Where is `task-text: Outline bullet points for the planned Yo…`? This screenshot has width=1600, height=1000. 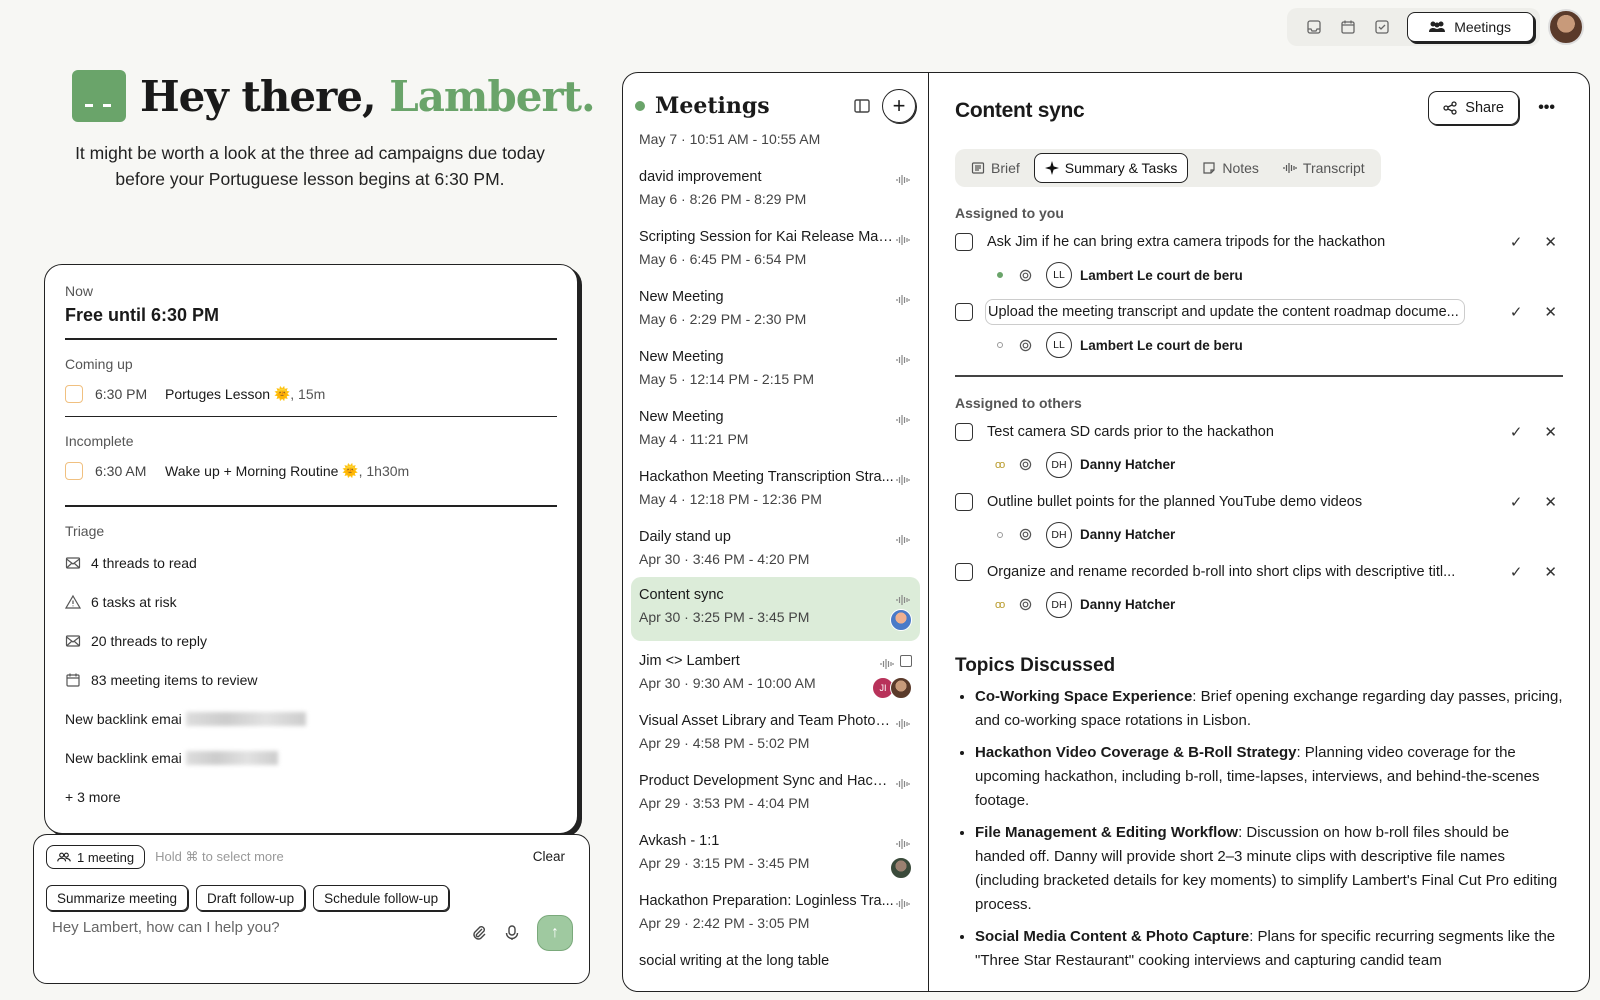 task-text: Outline bullet points for the planned Yo… is located at coordinates (1225, 502).